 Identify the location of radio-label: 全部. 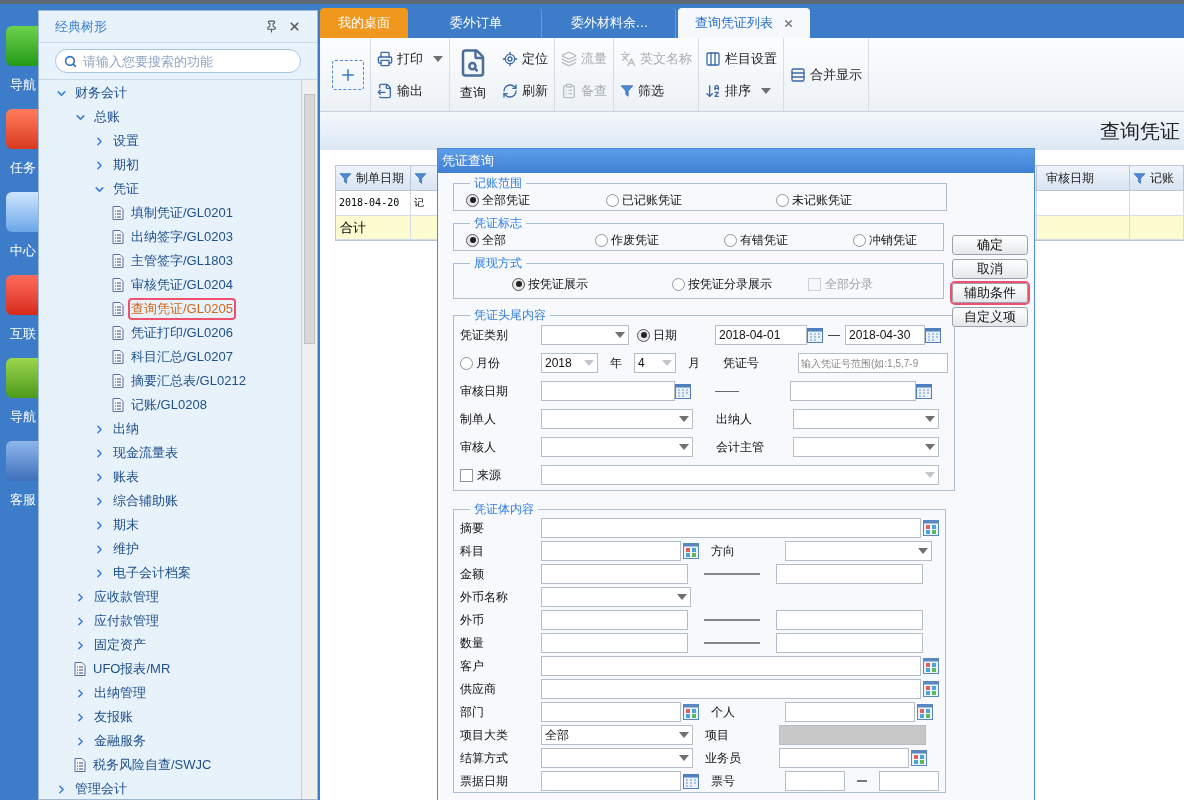
(494, 240).